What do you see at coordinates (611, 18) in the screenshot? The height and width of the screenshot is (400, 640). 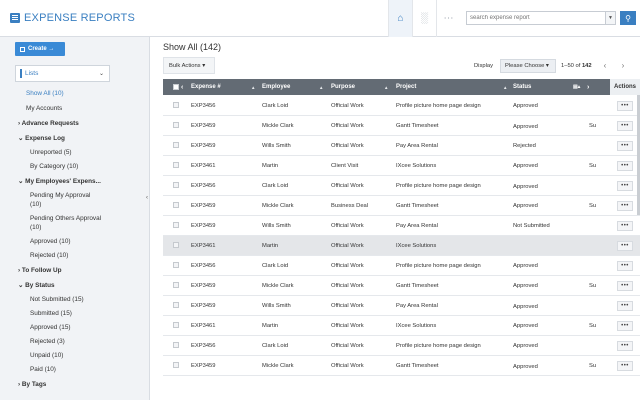 I see `caret-down-icon: ▼` at bounding box center [611, 18].